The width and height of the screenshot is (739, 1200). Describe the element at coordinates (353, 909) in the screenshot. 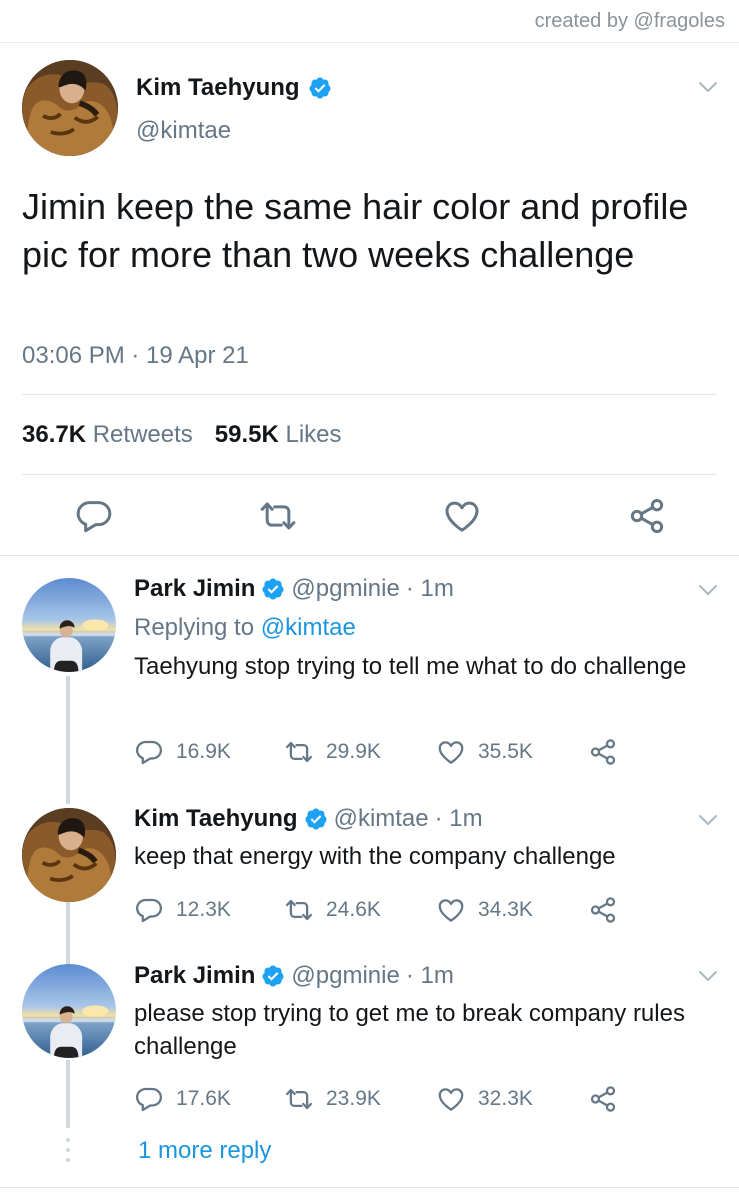

I see `retweet-count: 24.6K` at that location.